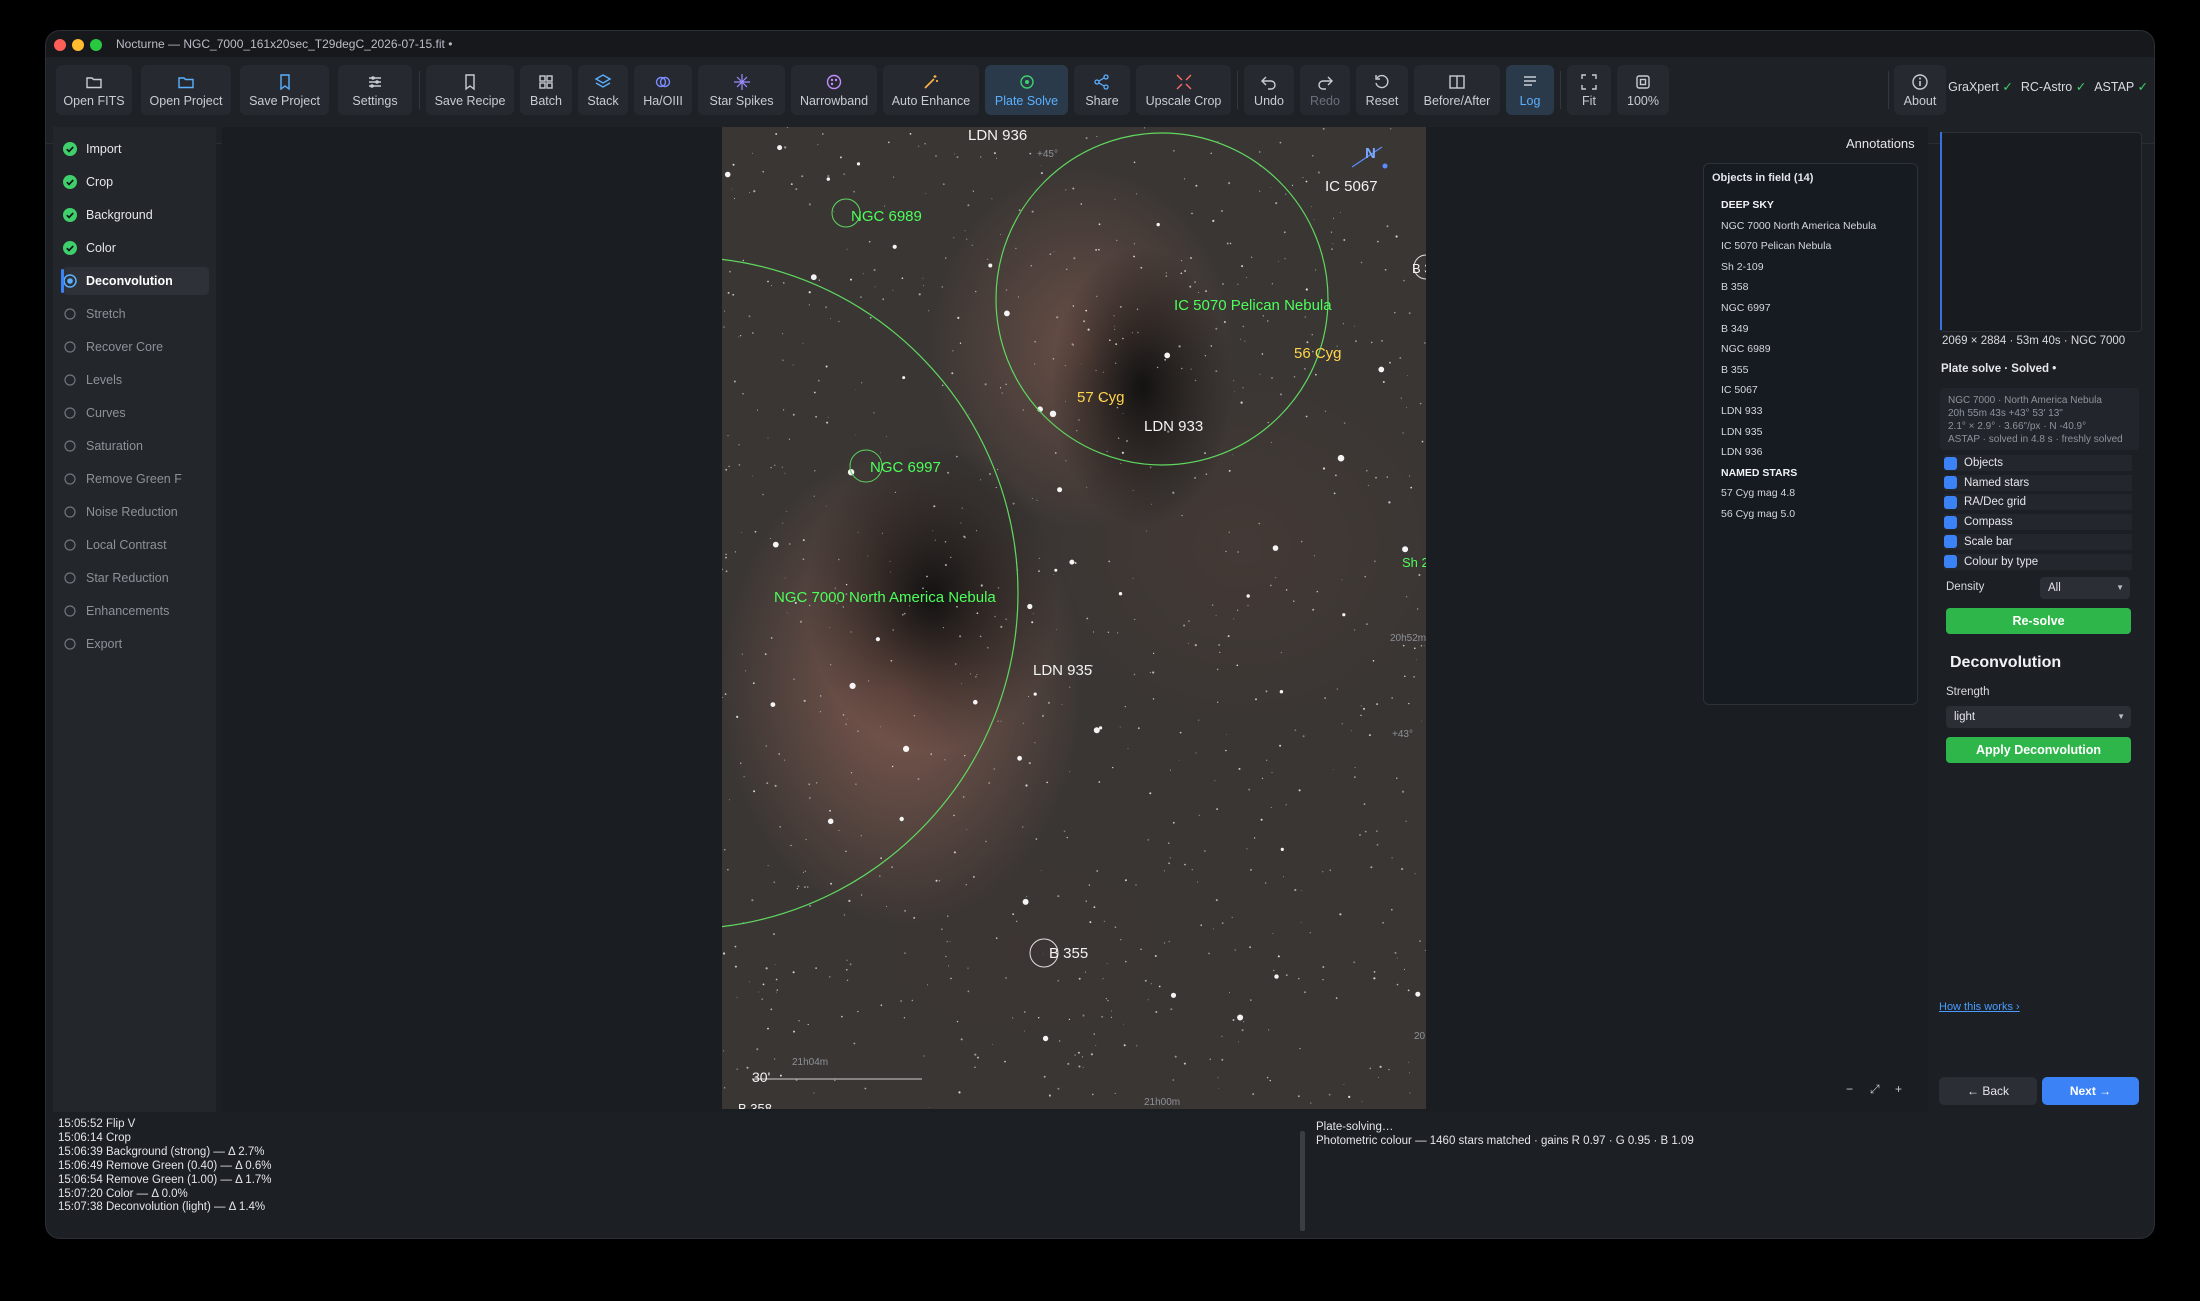  What do you see at coordinates (546, 90) in the screenshot?
I see `batch-button: Batch` at bounding box center [546, 90].